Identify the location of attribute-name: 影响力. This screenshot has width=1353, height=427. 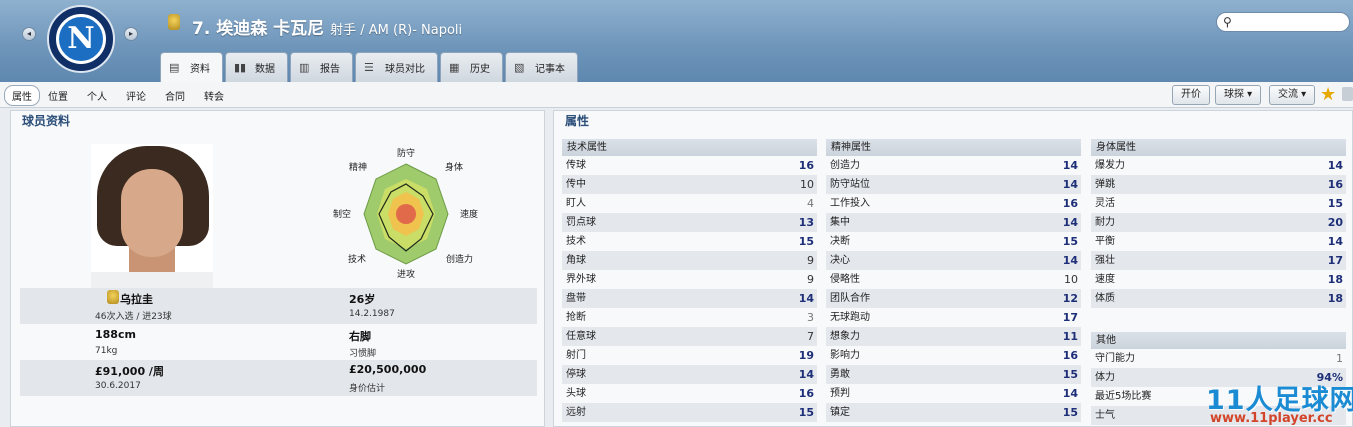
(845, 355).